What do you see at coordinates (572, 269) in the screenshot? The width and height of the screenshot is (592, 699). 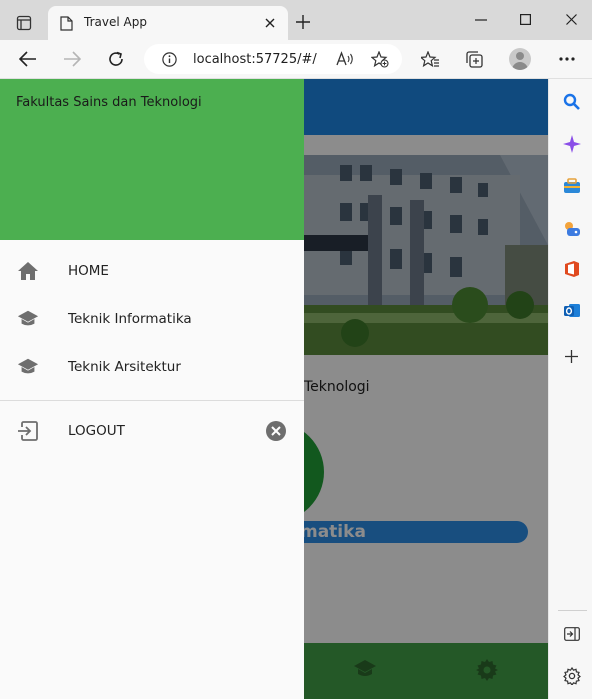 I see `office-icon` at bounding box center [572, 269].